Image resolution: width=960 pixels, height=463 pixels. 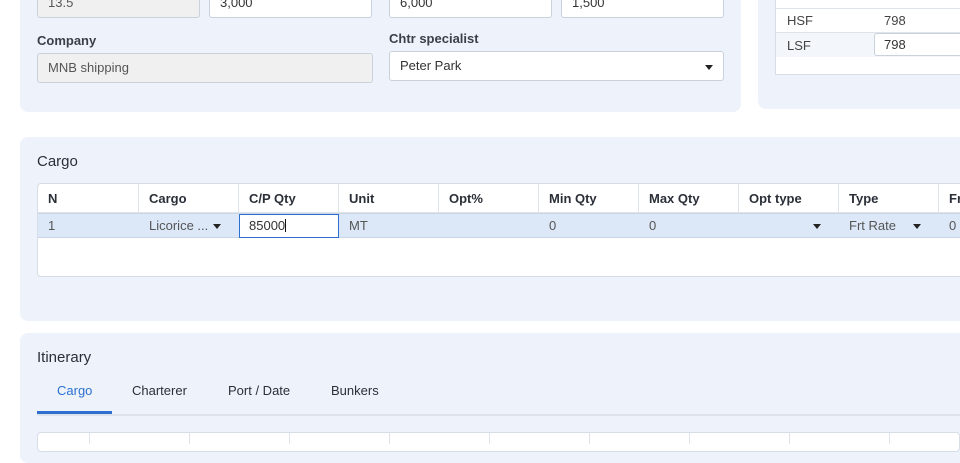 What do you see at coordinates (431, 65) in the screenshot?
I see `chtr-specialist-value: Peter Park` at bounding box center [431, 65].